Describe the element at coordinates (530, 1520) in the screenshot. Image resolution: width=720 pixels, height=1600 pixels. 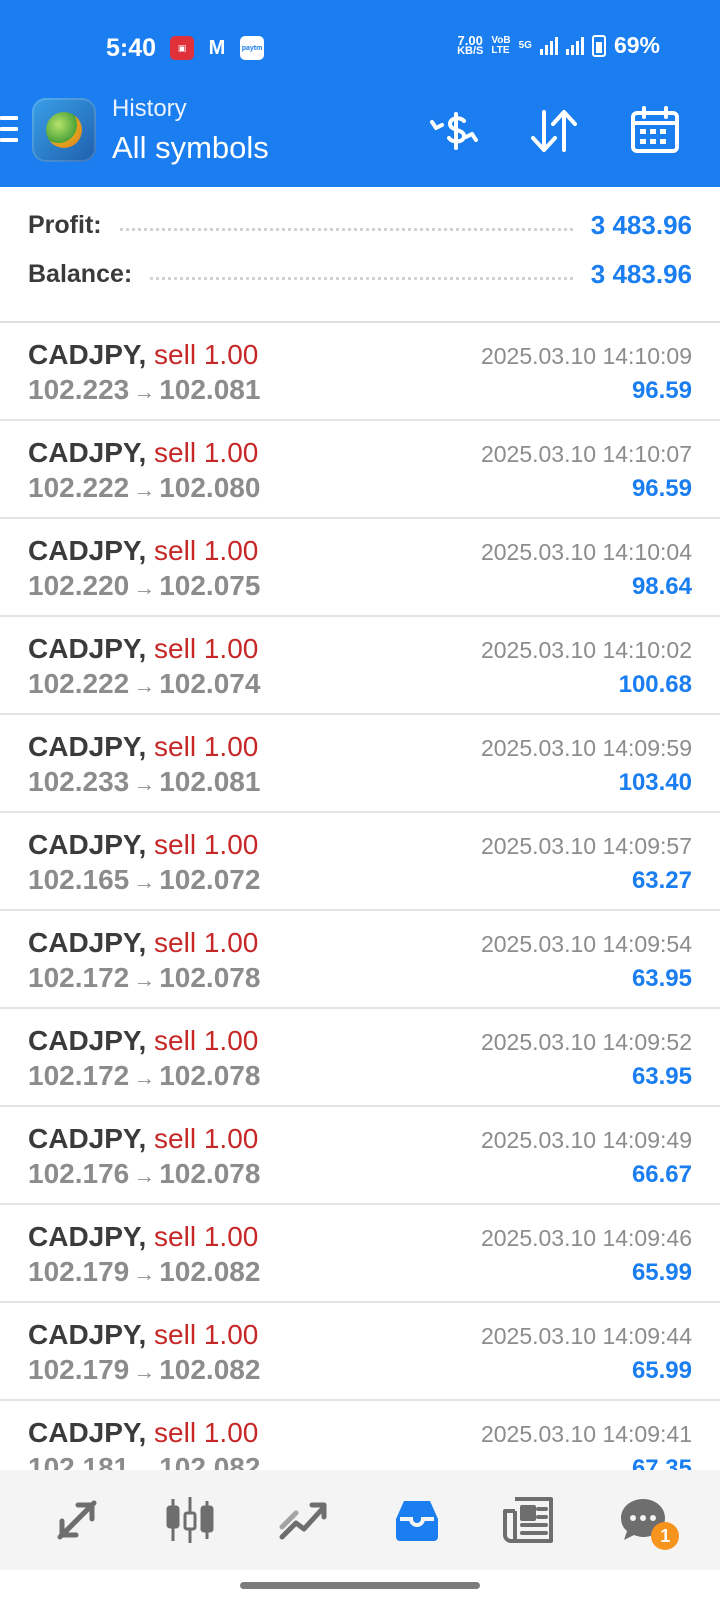
I see `news-icon` at that location.